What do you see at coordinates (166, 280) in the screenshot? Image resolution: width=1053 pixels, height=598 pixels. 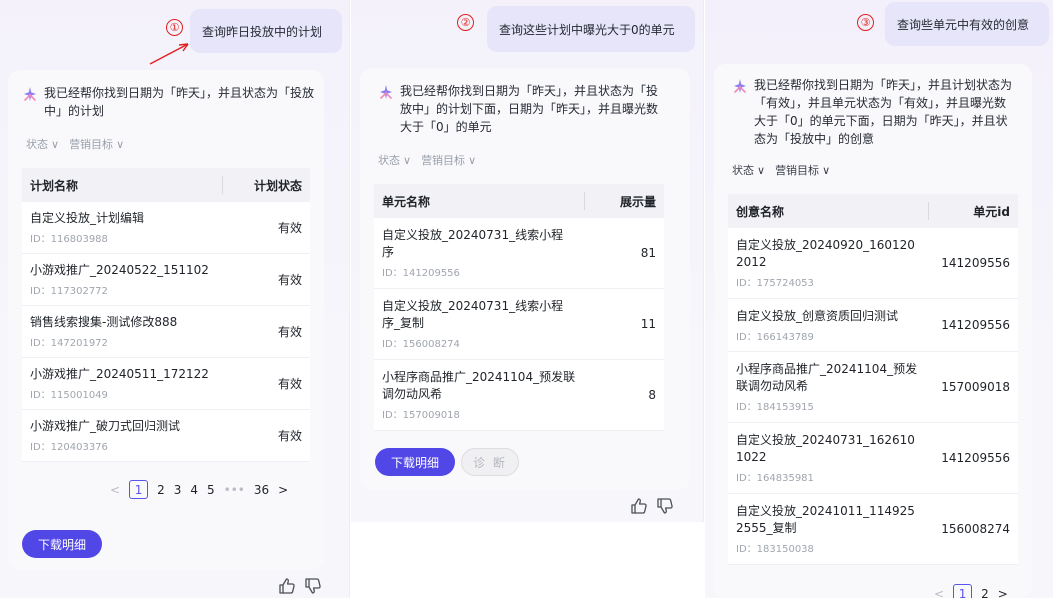 I see `table-row: 小游戏推广_20240522_151102 ID：117302772 有效` at bounding box center [166, 280].